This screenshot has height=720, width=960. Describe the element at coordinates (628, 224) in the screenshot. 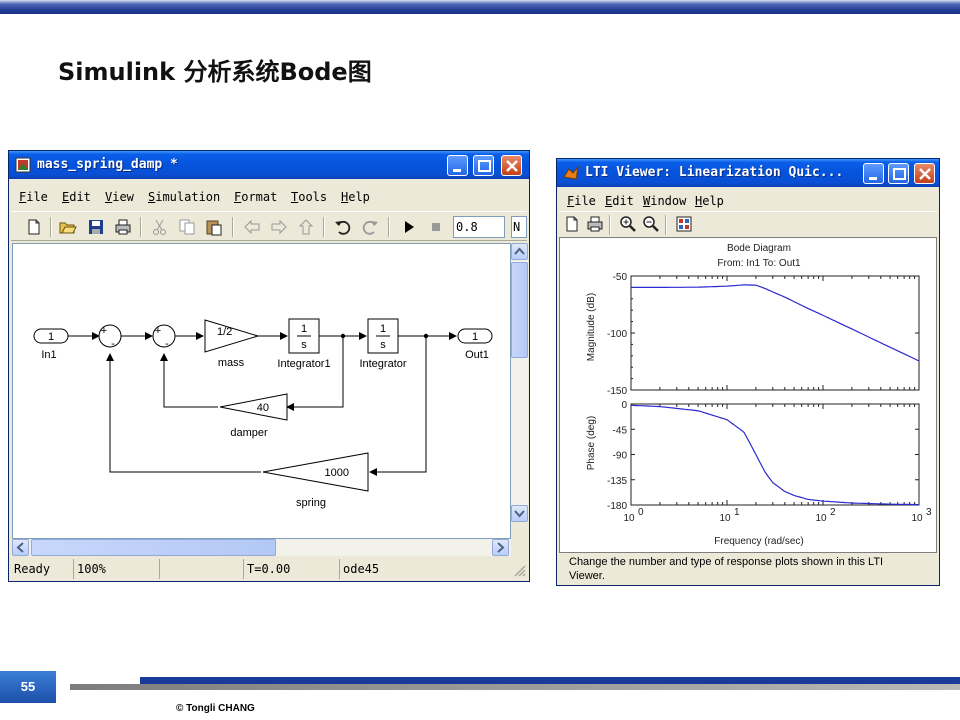

I see `zoom-in-icon` at that location.